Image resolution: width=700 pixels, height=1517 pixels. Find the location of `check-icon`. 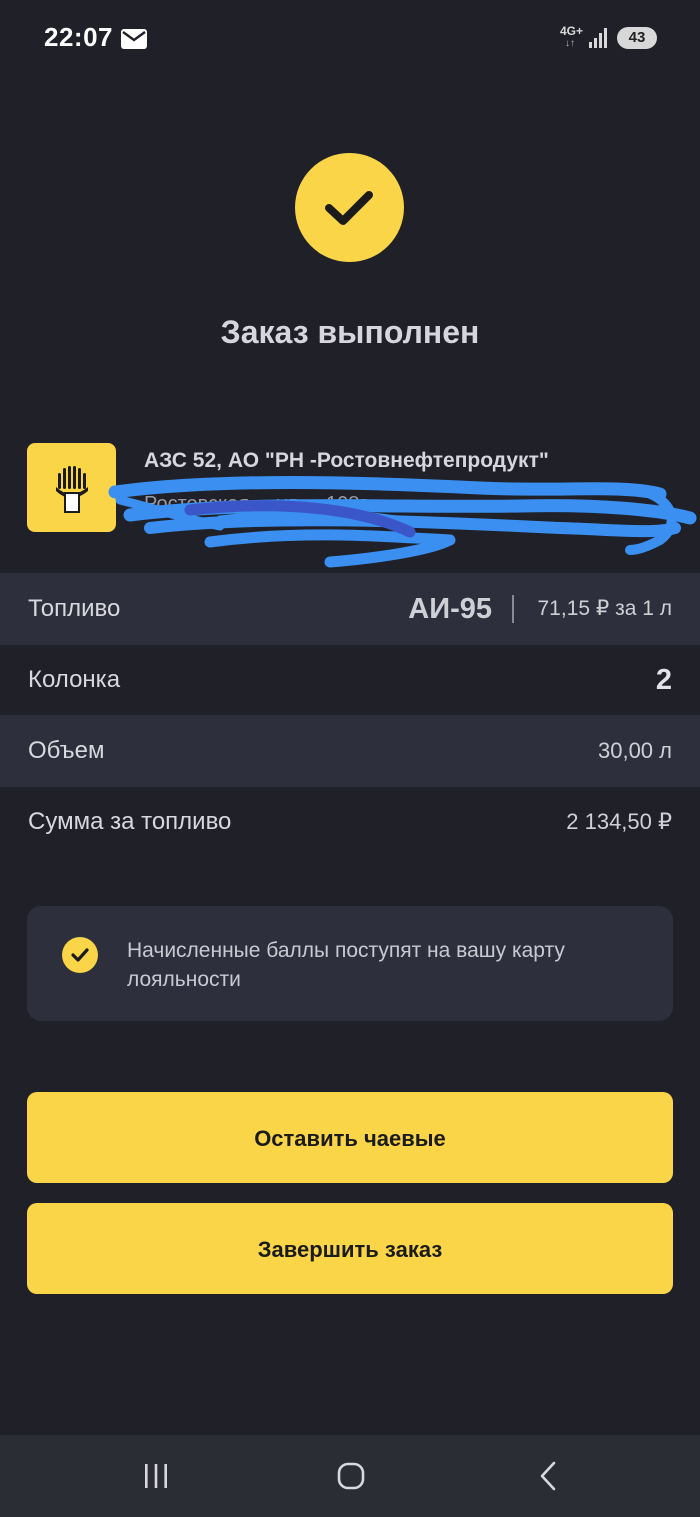

check-icon is located at coordinates (80, 955).